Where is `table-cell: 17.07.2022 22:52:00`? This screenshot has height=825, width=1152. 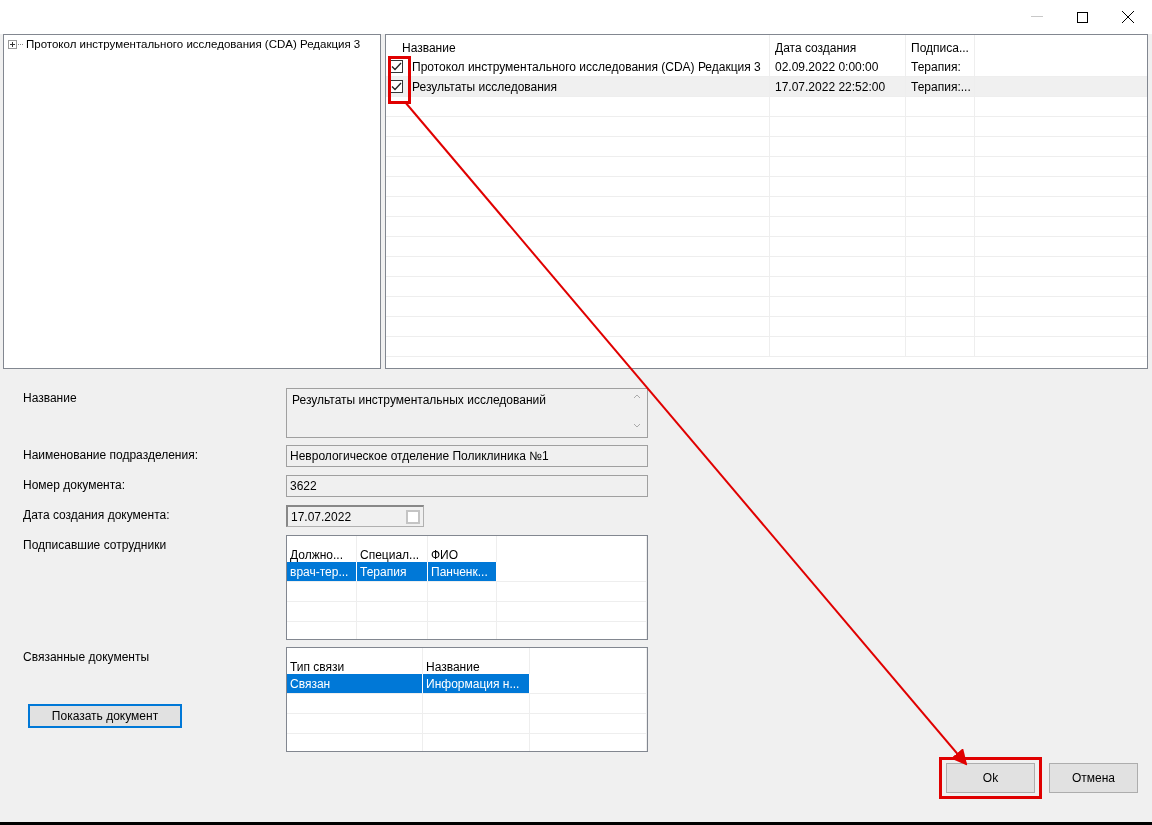 table-cell: 17.07.2022 22:52:00 is located at coordinates (830, 86).